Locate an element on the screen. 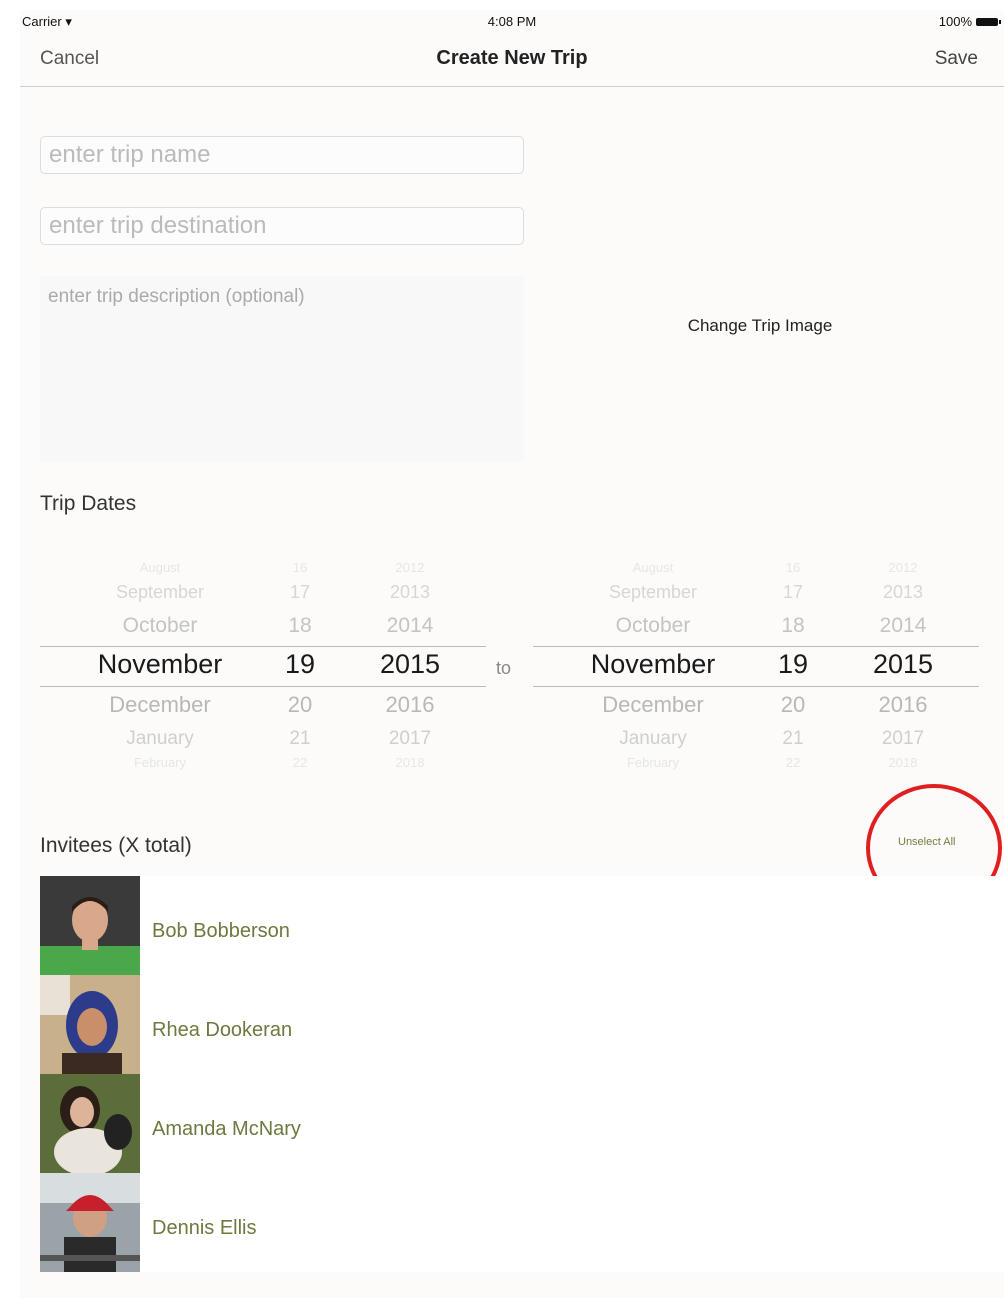 This screenshot has height=1298, width=1004. invitee-name: Rhea Dookeran is located at coordinates (222, 1030).